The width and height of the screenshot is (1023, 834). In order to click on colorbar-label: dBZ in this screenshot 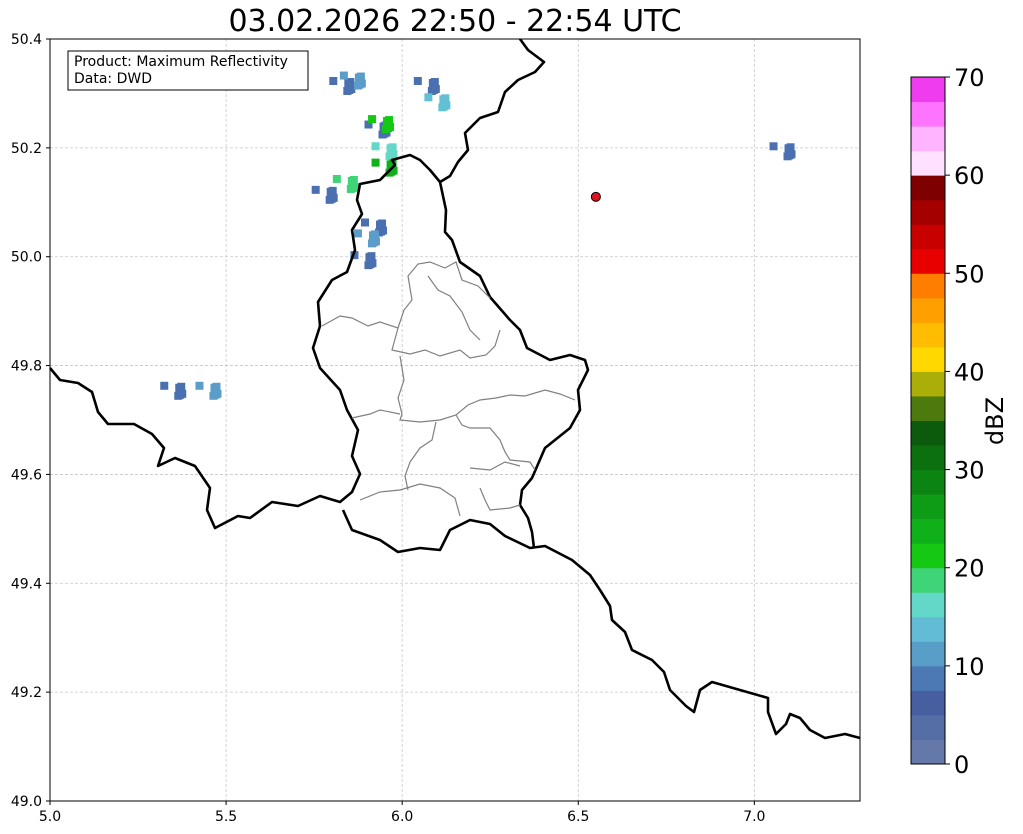, I will do `click(995, 421)`.